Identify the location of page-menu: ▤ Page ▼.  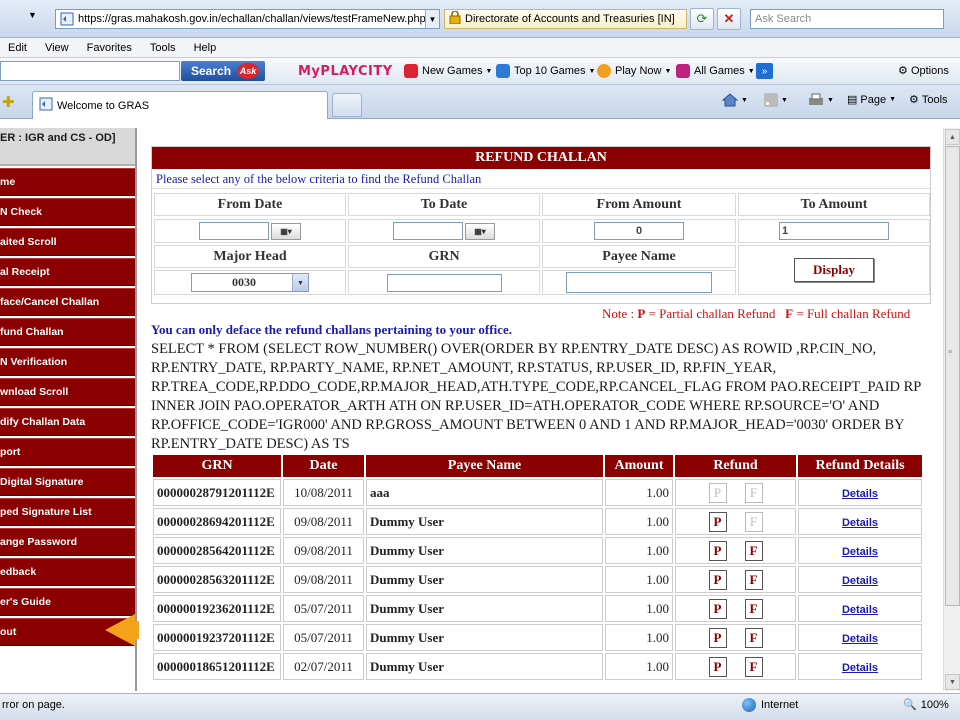
(871, 100).